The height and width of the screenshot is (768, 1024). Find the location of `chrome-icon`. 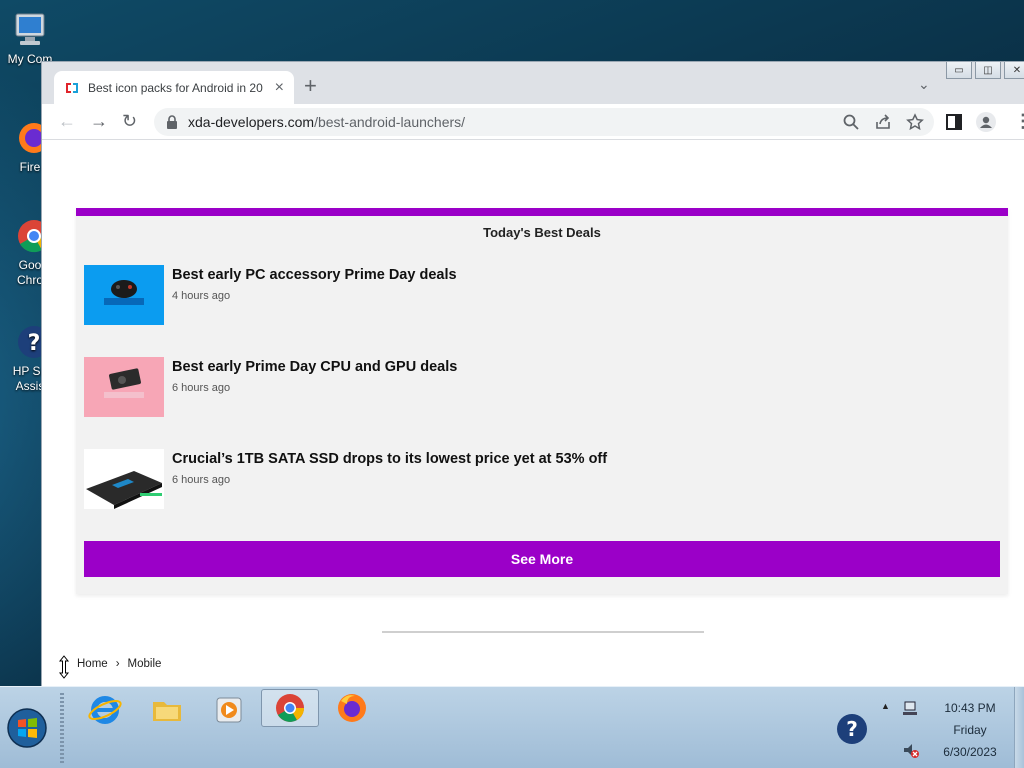

chrome-icon is located at coordinates (290, 708).